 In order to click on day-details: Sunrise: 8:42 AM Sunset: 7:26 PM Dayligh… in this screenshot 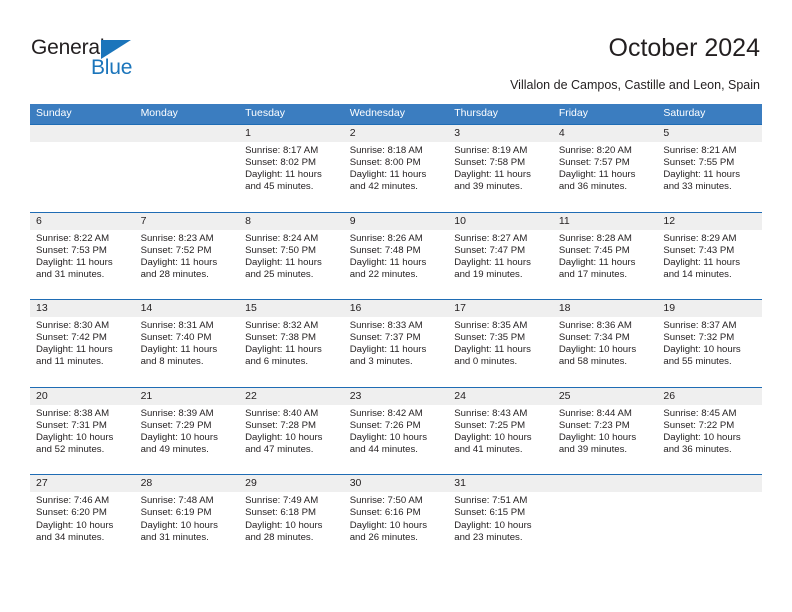, I will do `click(396, 430)`.